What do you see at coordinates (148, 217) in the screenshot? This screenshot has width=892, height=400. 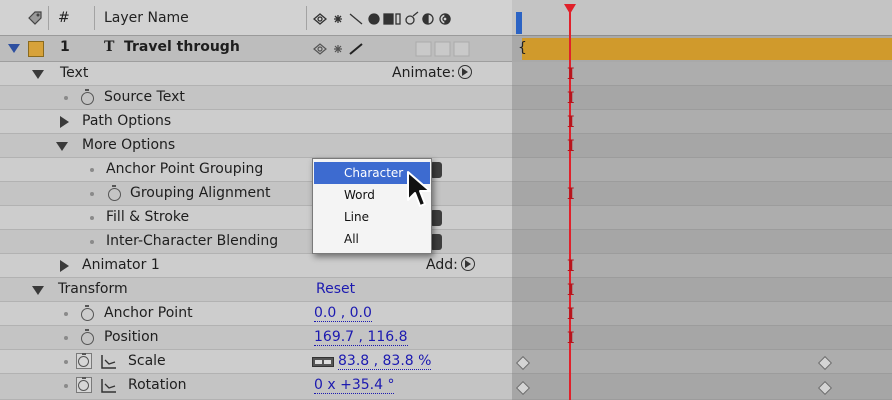 I see `fill-stroke-label: Fill & Stroke` at bounding box center [148, 217].